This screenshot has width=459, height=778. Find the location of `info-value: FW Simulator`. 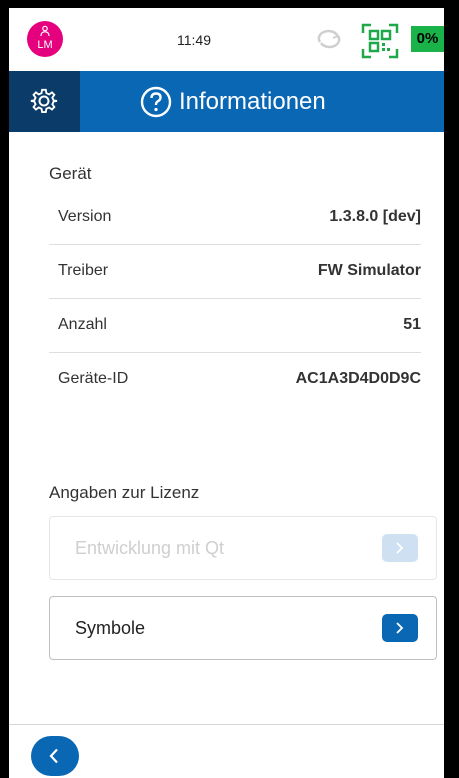

info-value: FW Simulator is located at coordinates (369, 270).